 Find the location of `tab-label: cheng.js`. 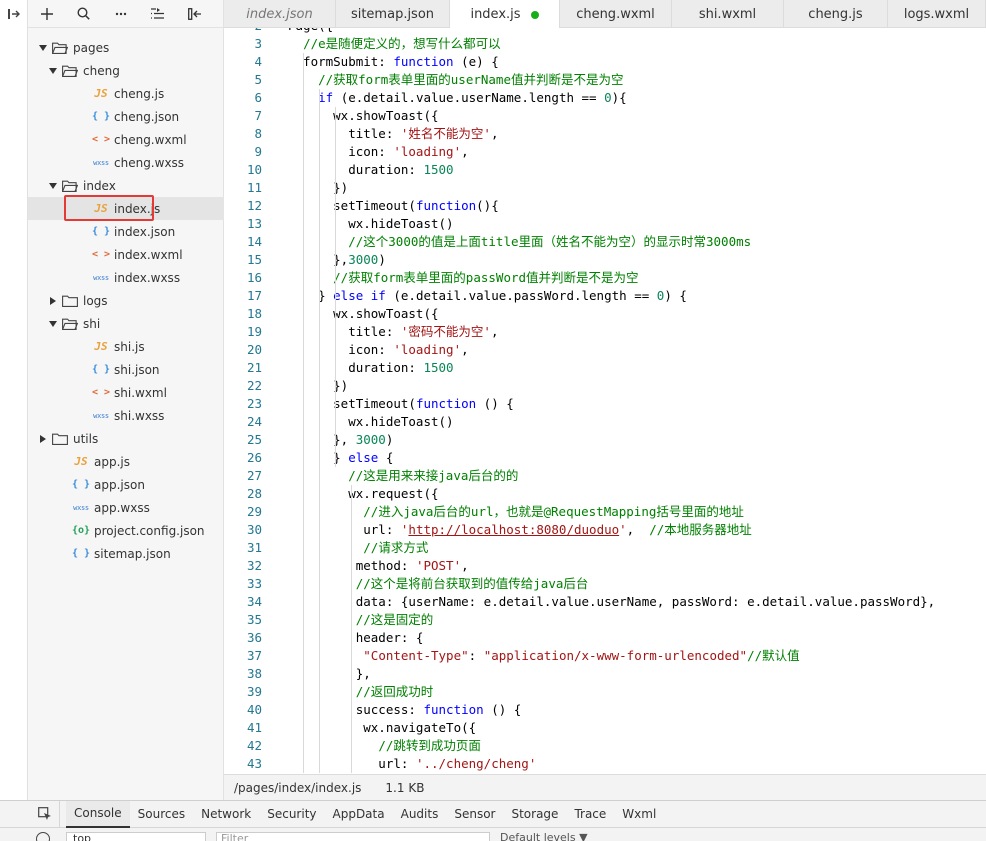

tab-label: cheng.js is located at coordinates (835, 14).